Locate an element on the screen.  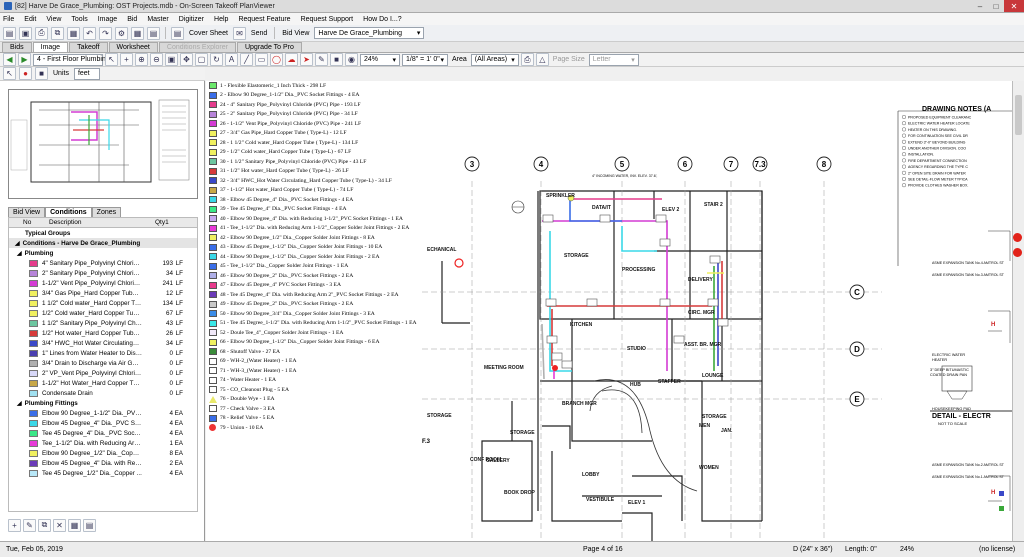
page-select: 4 - First Floor Plumbing▾ is located at coordinates (73, 59).